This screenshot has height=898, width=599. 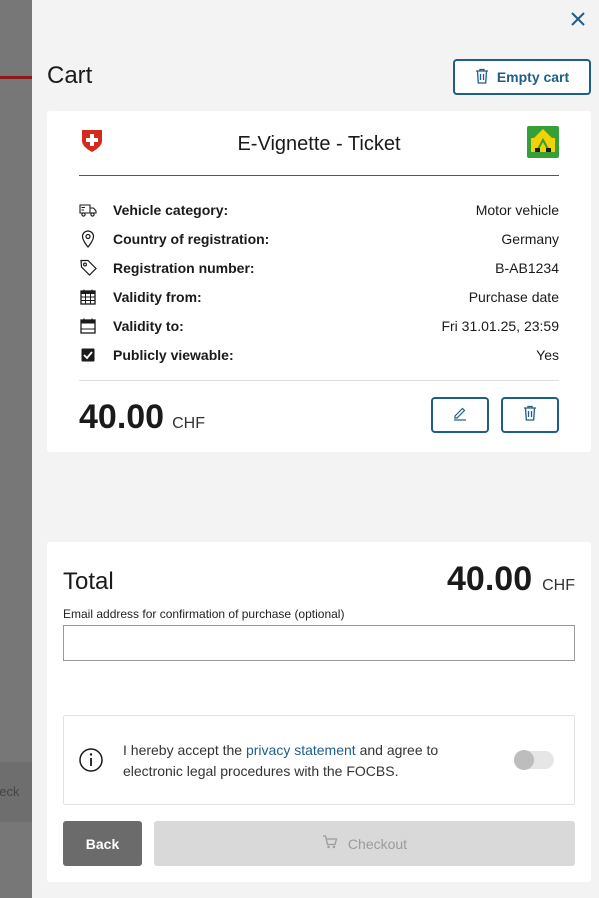 I want to click on price-divider, so click(x=319, y=380).